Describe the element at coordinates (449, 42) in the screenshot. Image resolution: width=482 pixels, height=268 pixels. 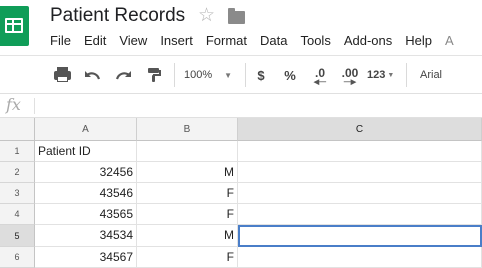
I see `menu-accessibility: A` at that location.